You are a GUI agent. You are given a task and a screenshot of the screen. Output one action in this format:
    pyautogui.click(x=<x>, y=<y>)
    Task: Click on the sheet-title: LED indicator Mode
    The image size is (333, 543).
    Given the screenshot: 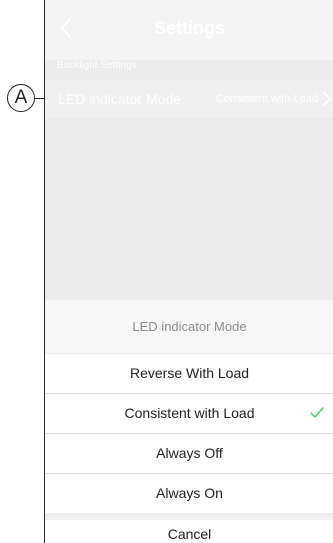 What is the action you would take?
    pyautogui.click(x=189, y=326)
    